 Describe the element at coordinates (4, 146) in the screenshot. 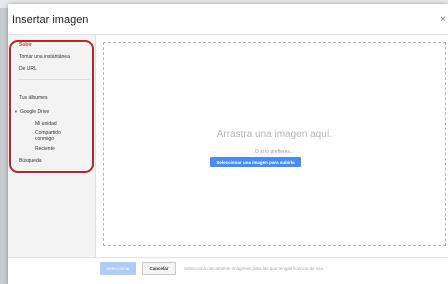

I see `background-page-left` at that location.